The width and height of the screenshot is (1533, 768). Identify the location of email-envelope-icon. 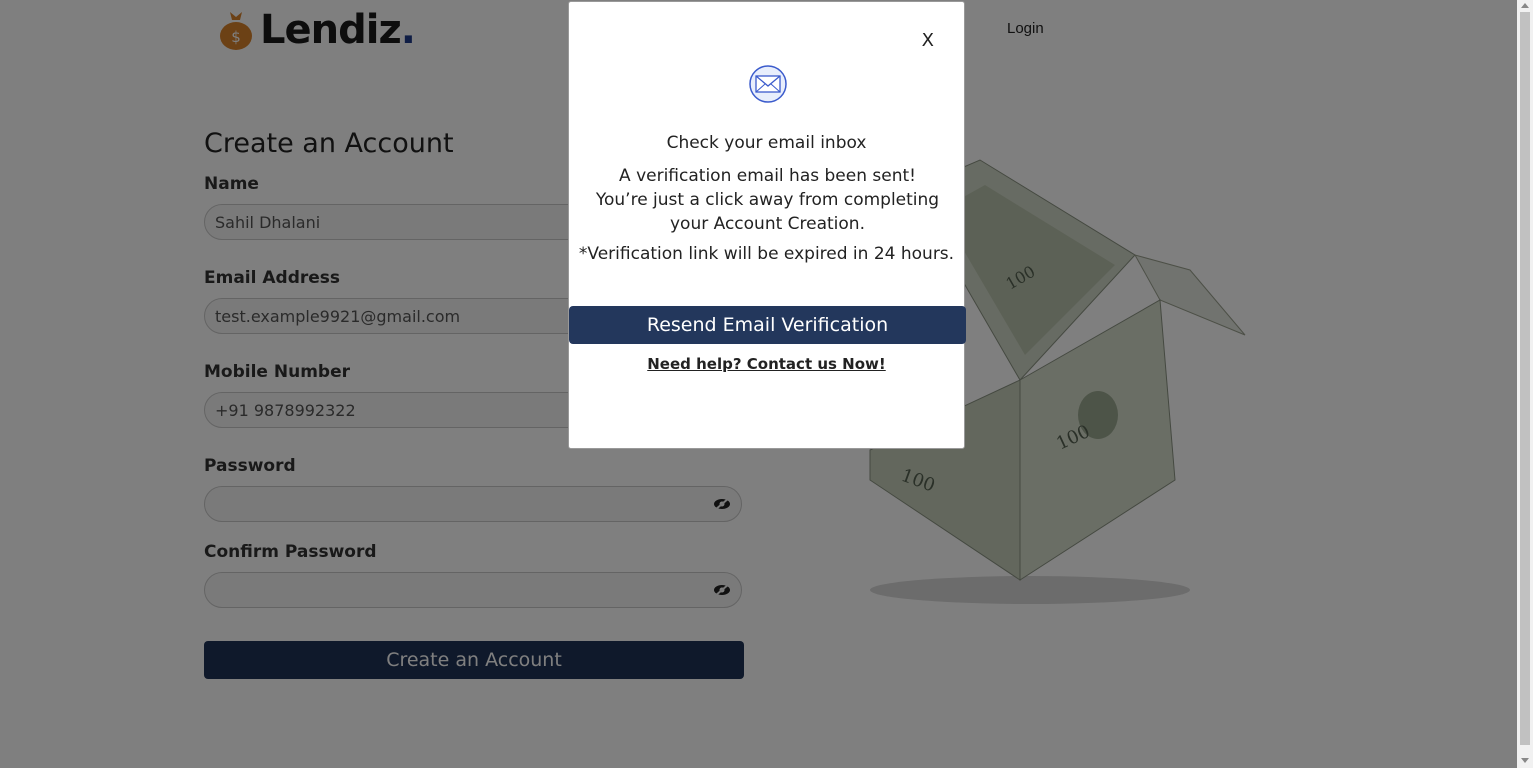
(768, 84).